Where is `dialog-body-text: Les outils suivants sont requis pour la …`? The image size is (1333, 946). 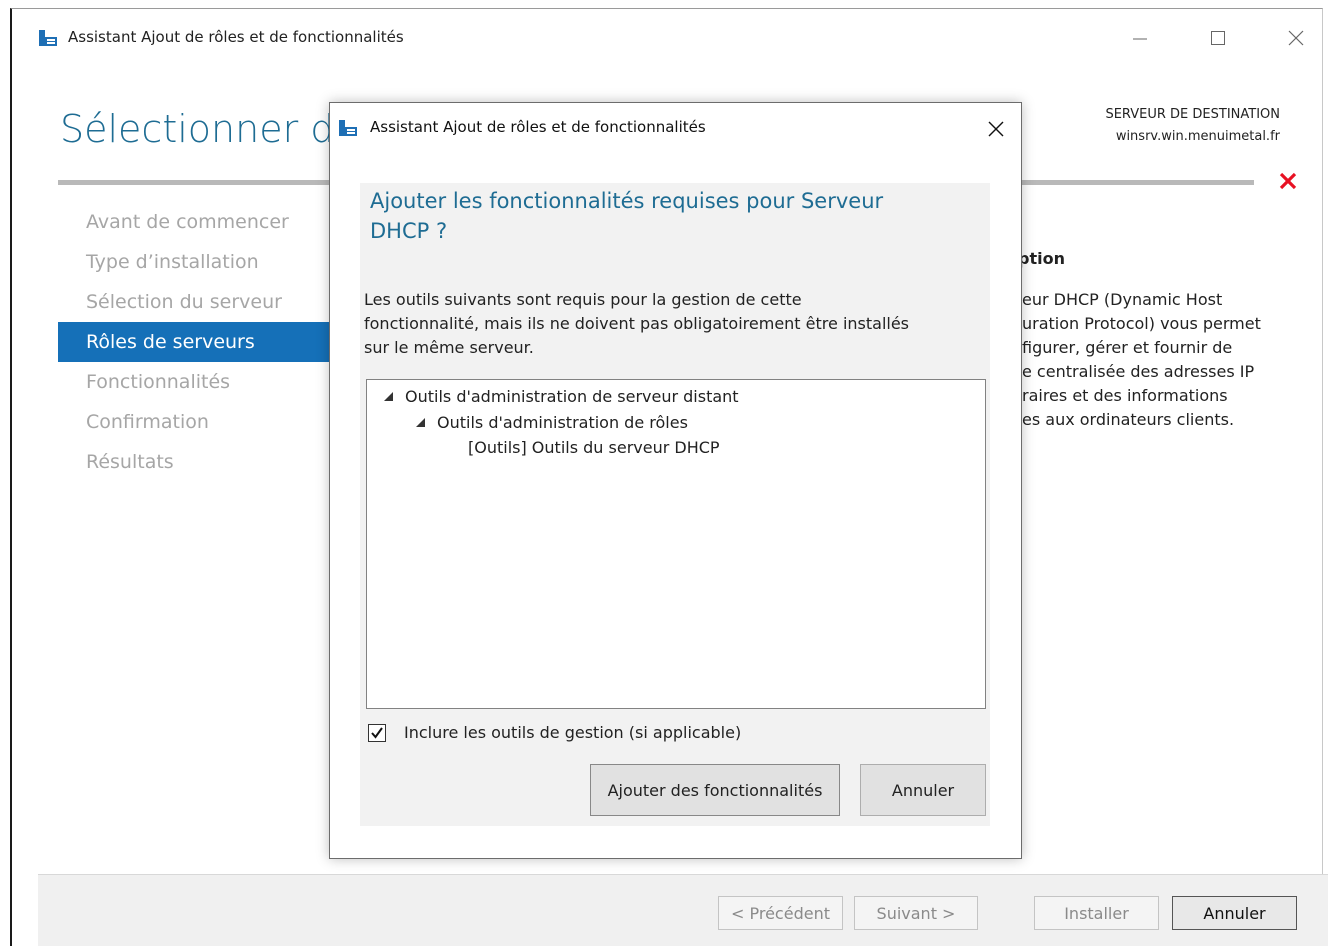 dialog-body-text: Les outils suivants sont requis pour la … is located at coordinates (669, 324).